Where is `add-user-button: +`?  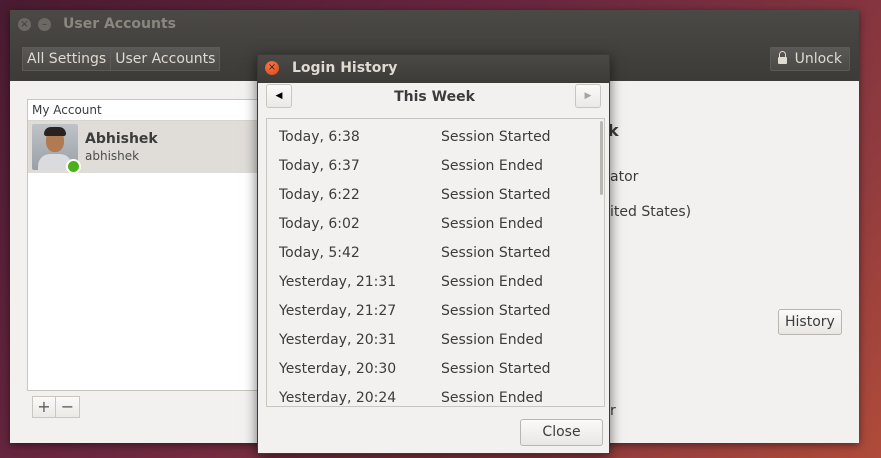 add-user-button: + is located at coordinates (44, 407).